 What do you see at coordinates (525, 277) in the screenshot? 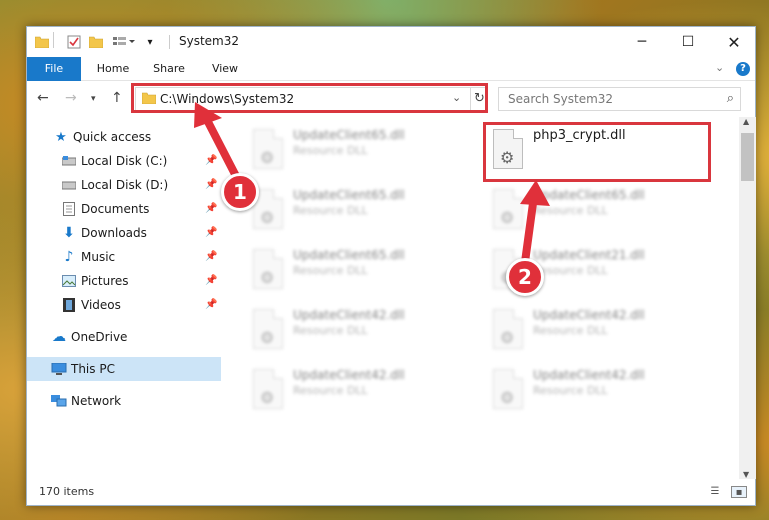
I see `step-badge-two: 2` at bounding box center [525, 277].